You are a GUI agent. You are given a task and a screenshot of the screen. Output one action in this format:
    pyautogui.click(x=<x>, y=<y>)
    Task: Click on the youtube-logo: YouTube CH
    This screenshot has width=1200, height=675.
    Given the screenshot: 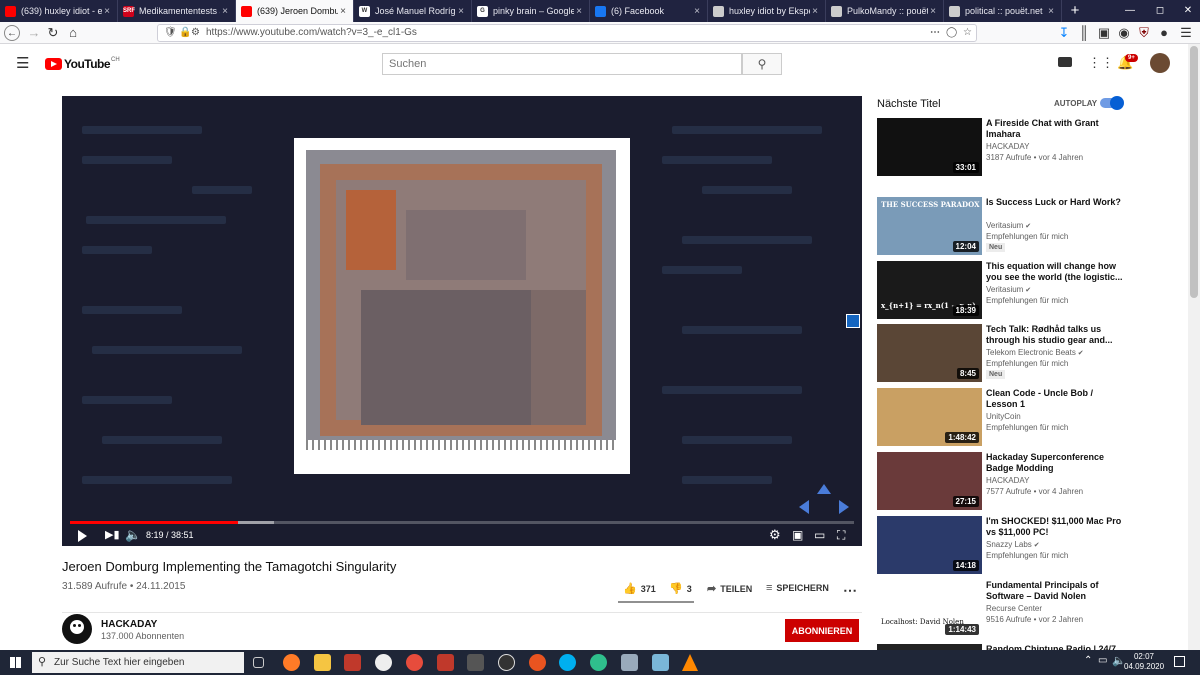 What is the action you would take?
    pyautogui.click(x=82, y=64)
    